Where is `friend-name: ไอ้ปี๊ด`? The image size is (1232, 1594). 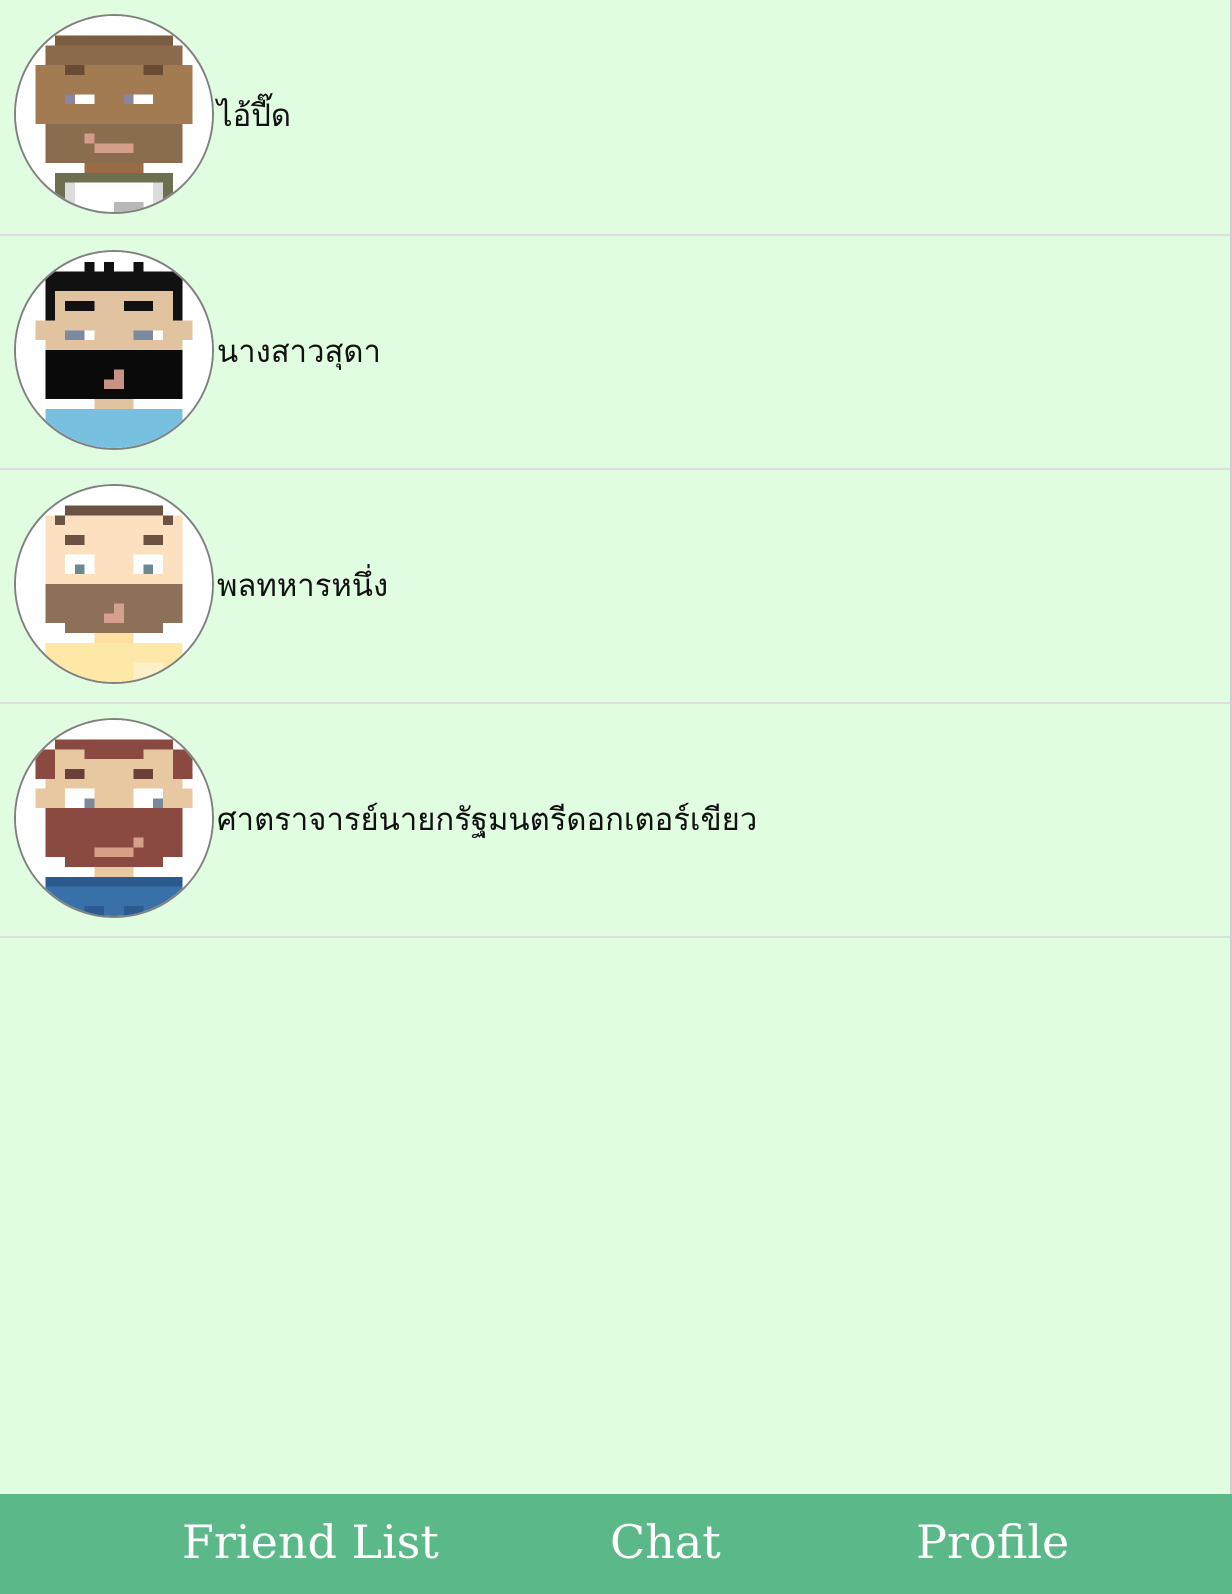
friend-name: ไอ้ปี๊ด is located at coordinates (254, 116).